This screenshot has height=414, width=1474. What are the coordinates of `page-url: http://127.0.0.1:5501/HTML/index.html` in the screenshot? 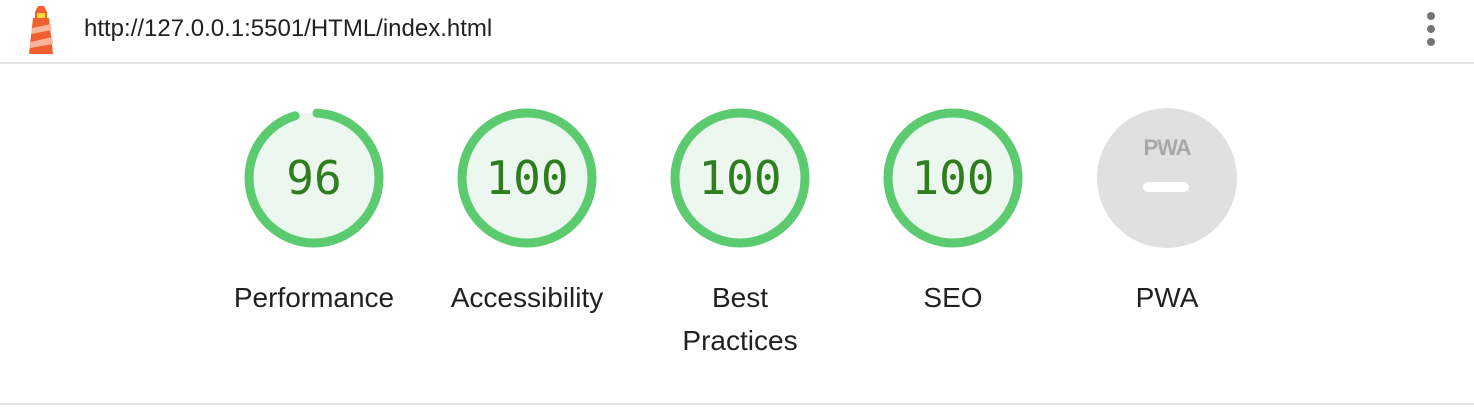 It's located at (288, 28).